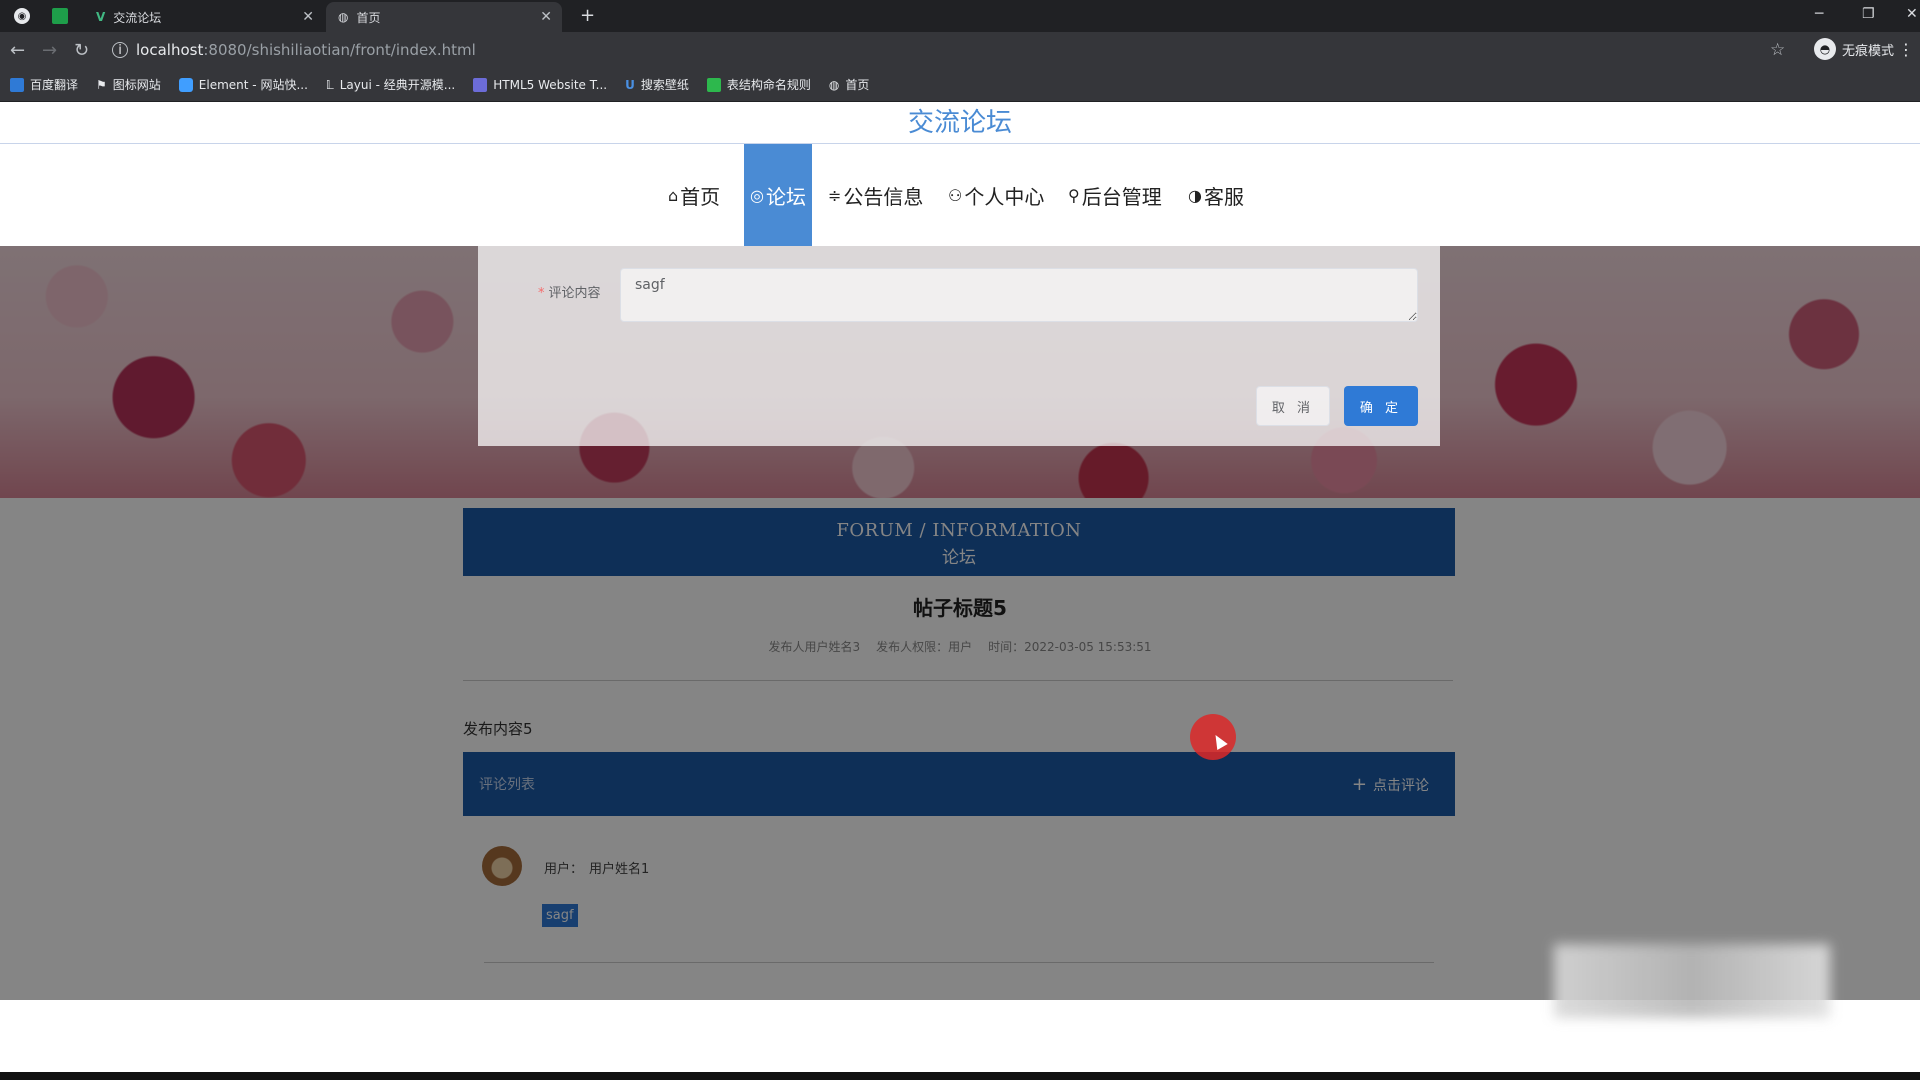 The height and width of the screenshot is (1080, 1920). What do you see at coordinates (60, 16) in the screenshot?
I see `sheets-icon` at bounding box center [60, 16].